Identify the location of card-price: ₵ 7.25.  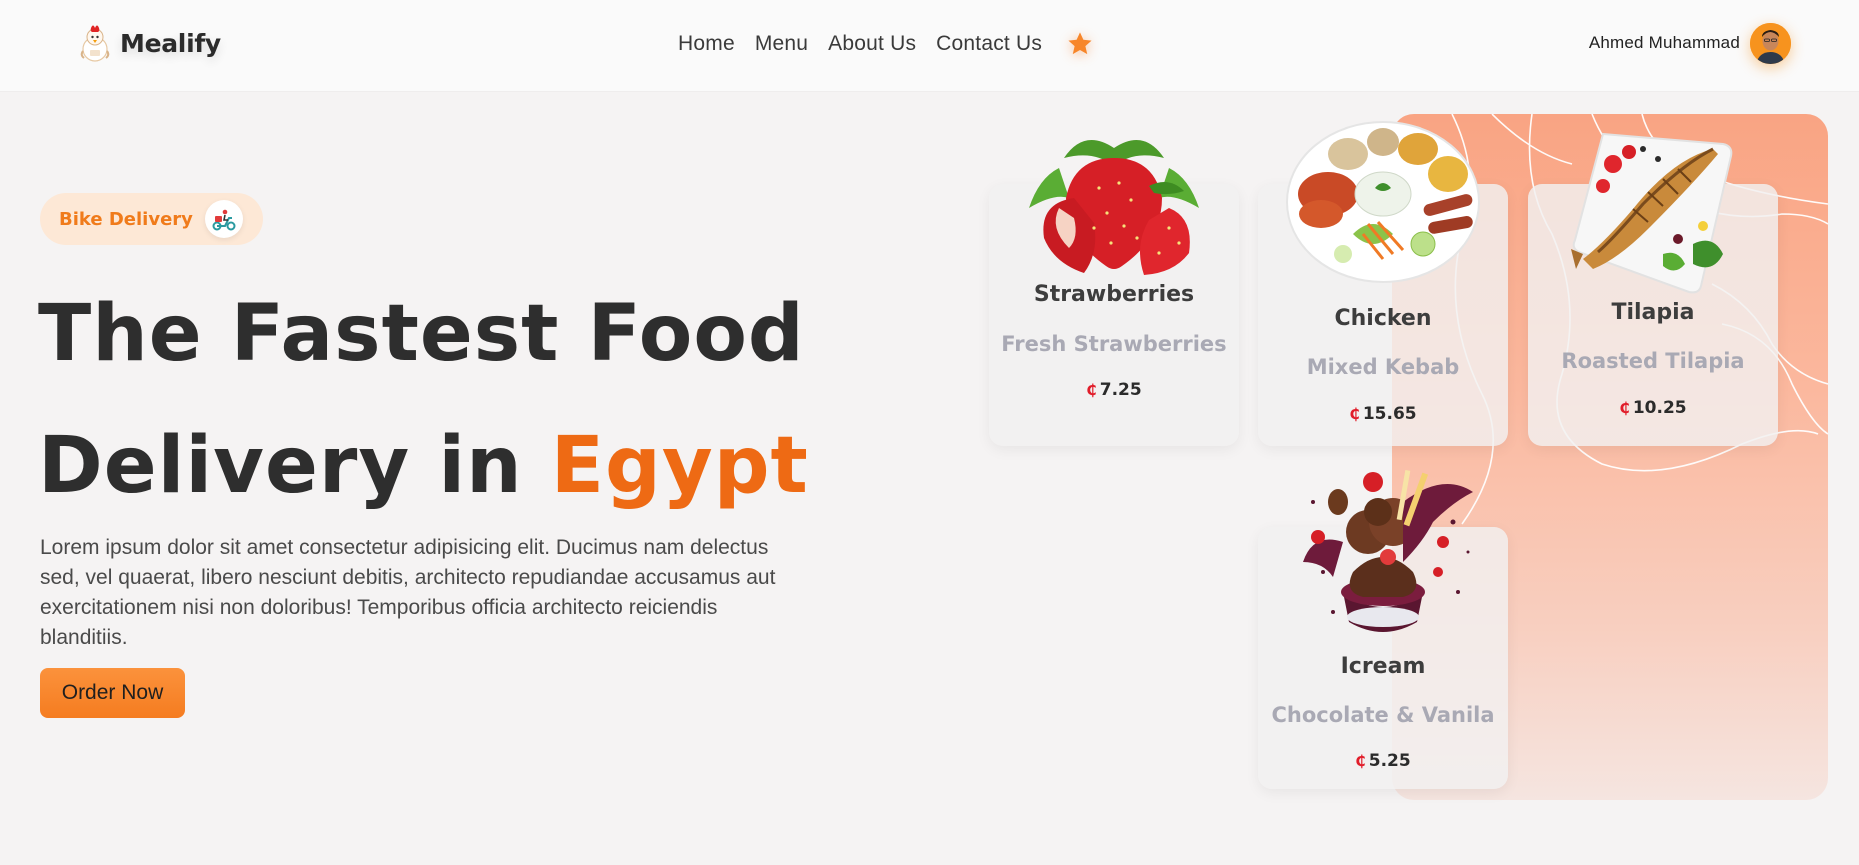
(1114, 390).